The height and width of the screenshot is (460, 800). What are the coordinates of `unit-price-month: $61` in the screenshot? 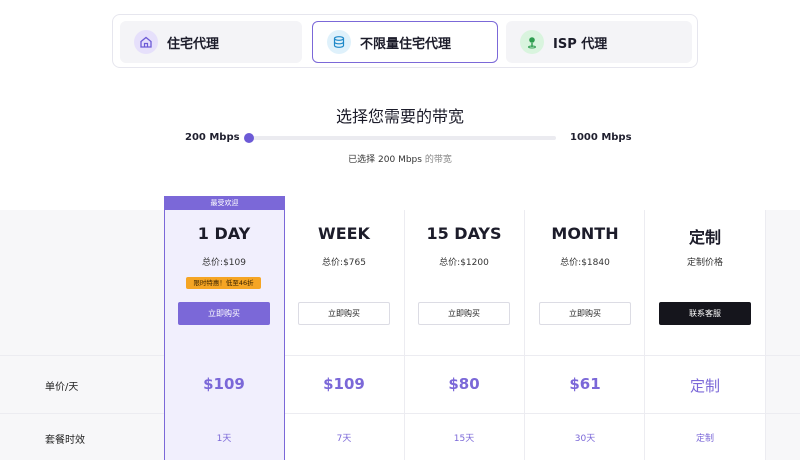 It's located at (585, 384).